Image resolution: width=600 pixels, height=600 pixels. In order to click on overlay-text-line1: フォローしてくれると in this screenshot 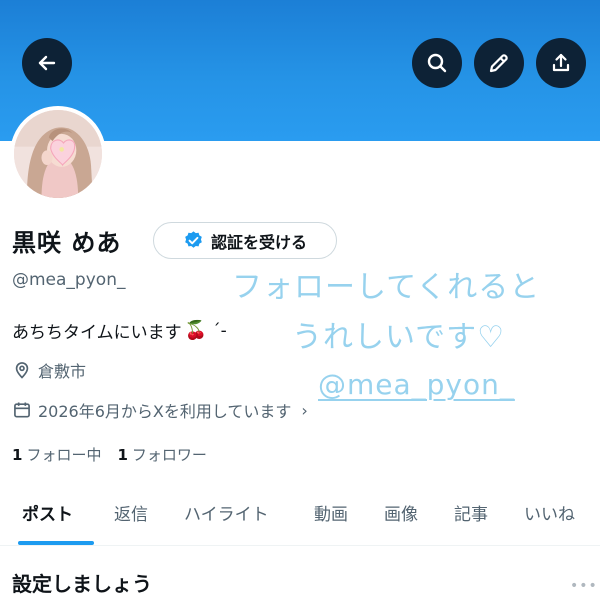, I will do `click(386, 287)`.